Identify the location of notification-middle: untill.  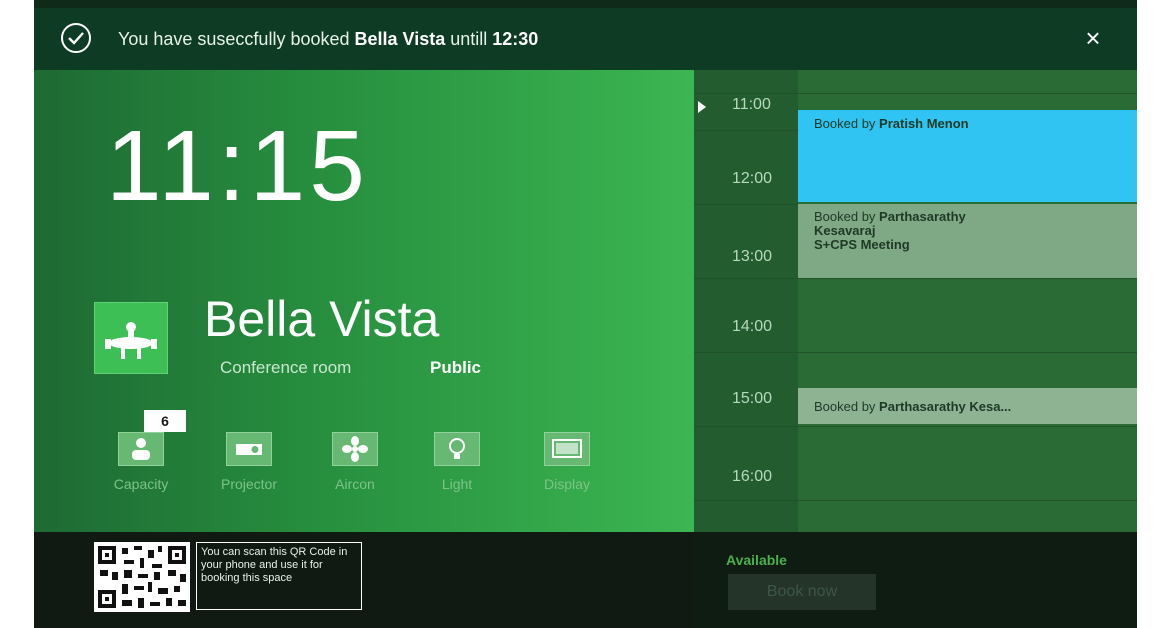
(469, 39).